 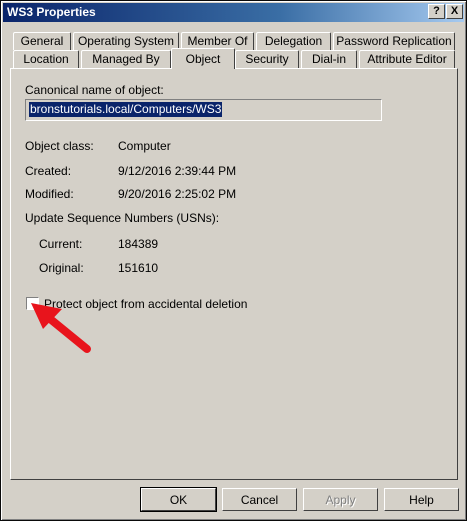 I want to click on help-title-button: ?, so click(x=436, y=11).